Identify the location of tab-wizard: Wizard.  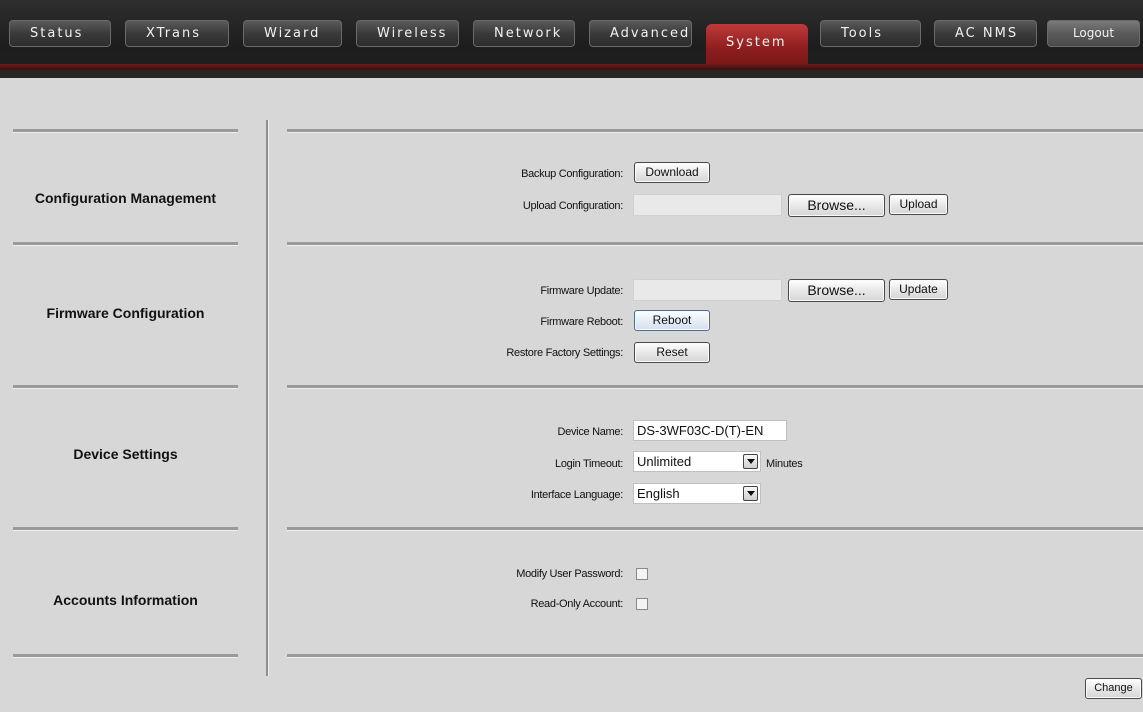
(292, 33).